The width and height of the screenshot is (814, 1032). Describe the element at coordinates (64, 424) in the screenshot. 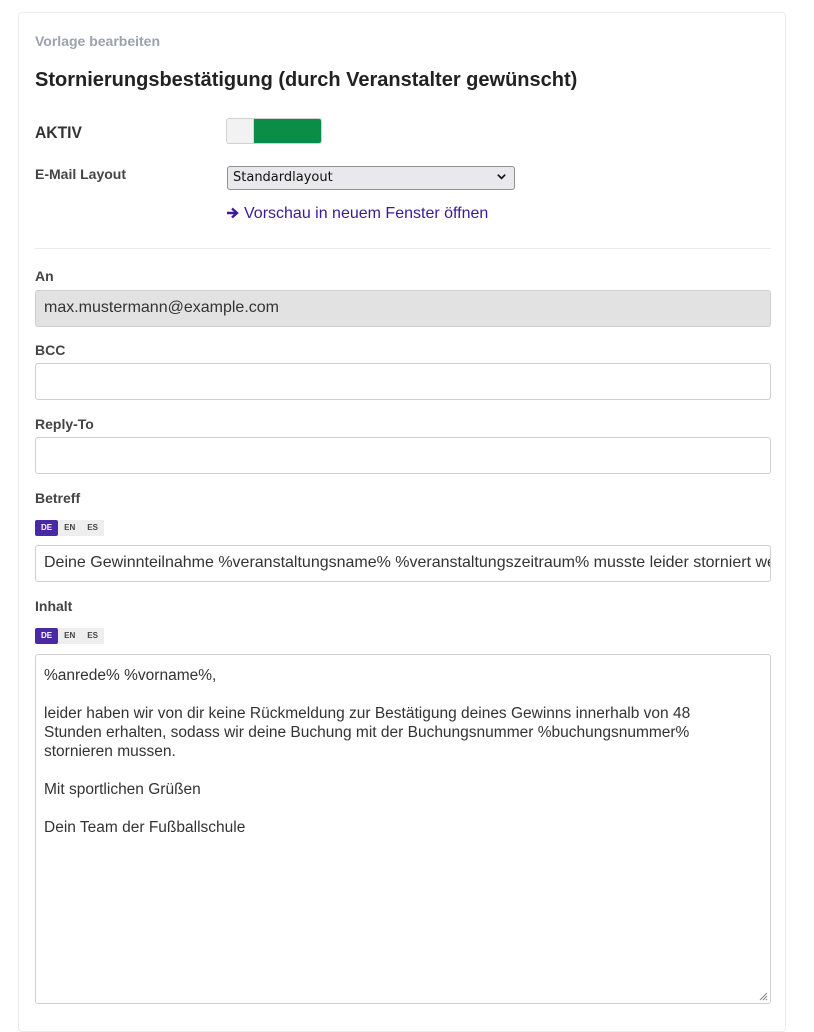

I see `reply-to-label: Reply-To` at that location.